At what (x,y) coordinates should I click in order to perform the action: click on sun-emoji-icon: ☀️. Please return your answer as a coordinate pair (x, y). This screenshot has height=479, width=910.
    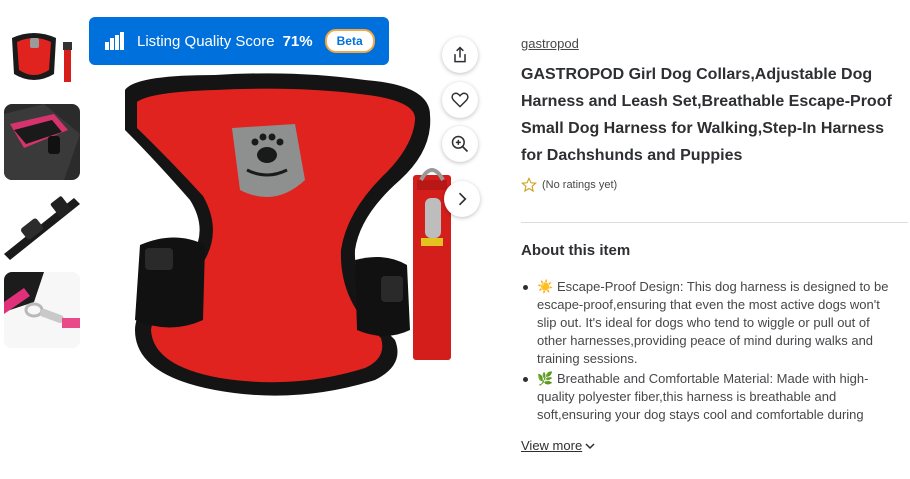
    Looking at the image, I should click on (545, 286).